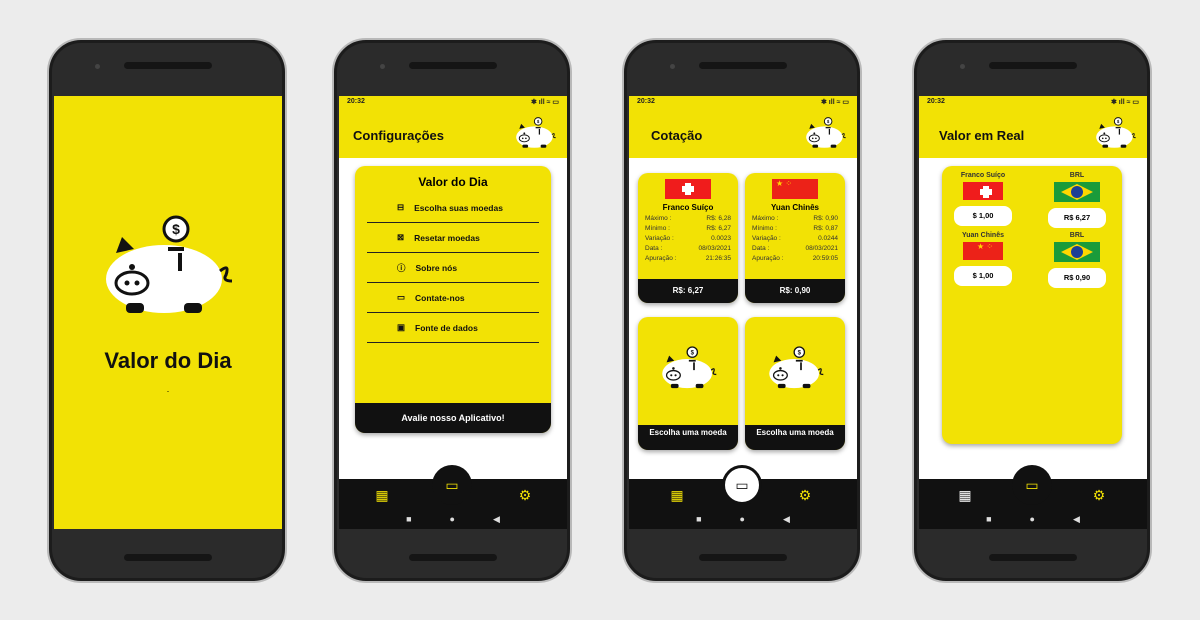 This screenshot has width=1200, height=620. Describe the element at coordinates (795, 291) in the screenshot. I see `rate-footer: R$: 0,90` at that location.